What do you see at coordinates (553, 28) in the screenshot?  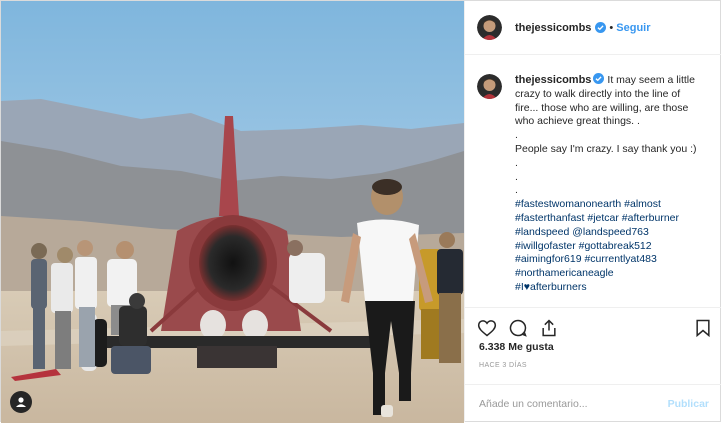 I see `username-link: thejessicombs` at bounding box center [553, 28].